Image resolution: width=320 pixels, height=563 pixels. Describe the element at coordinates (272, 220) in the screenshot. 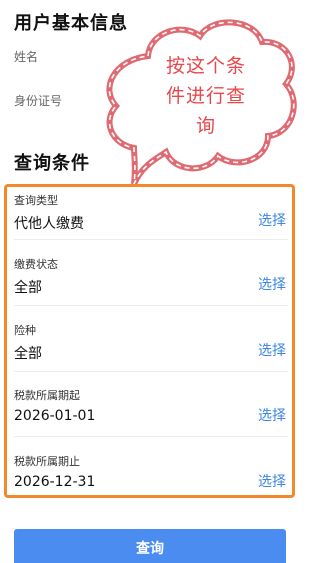

I see `query-type-select-link: 选择` at that location.